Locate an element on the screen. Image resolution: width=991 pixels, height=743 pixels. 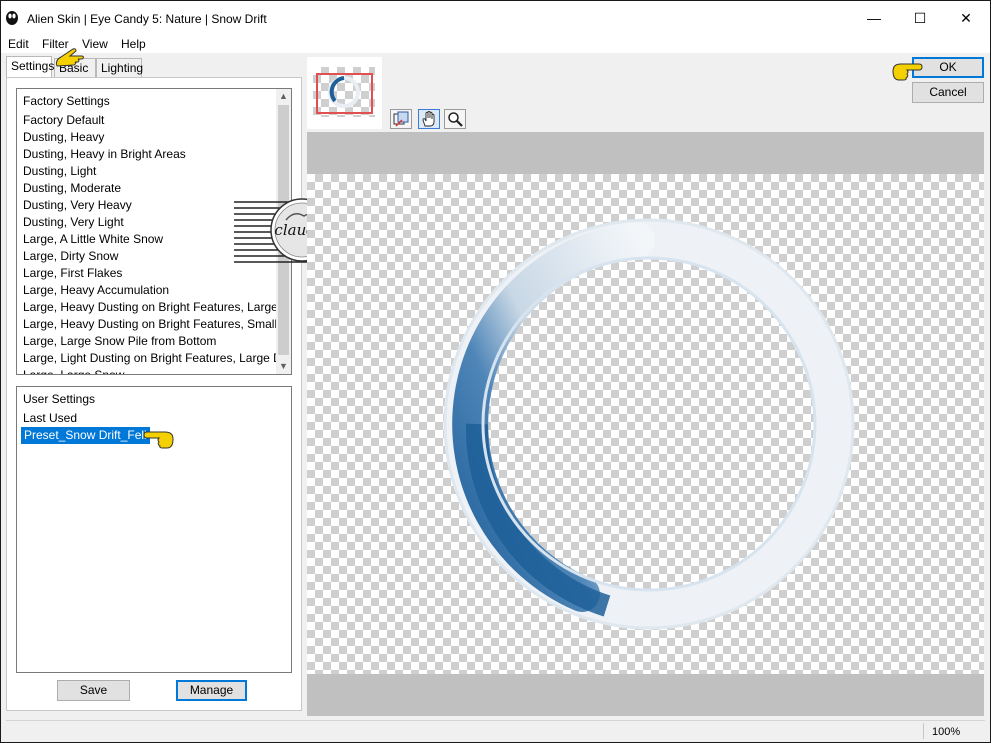
list-item: Dusting, Very Light is located at coordinates (73, 222).